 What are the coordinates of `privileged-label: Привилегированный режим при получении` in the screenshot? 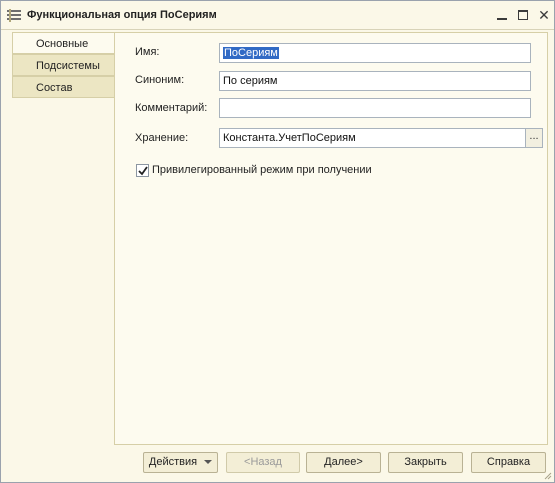 It's located at (262, 170).